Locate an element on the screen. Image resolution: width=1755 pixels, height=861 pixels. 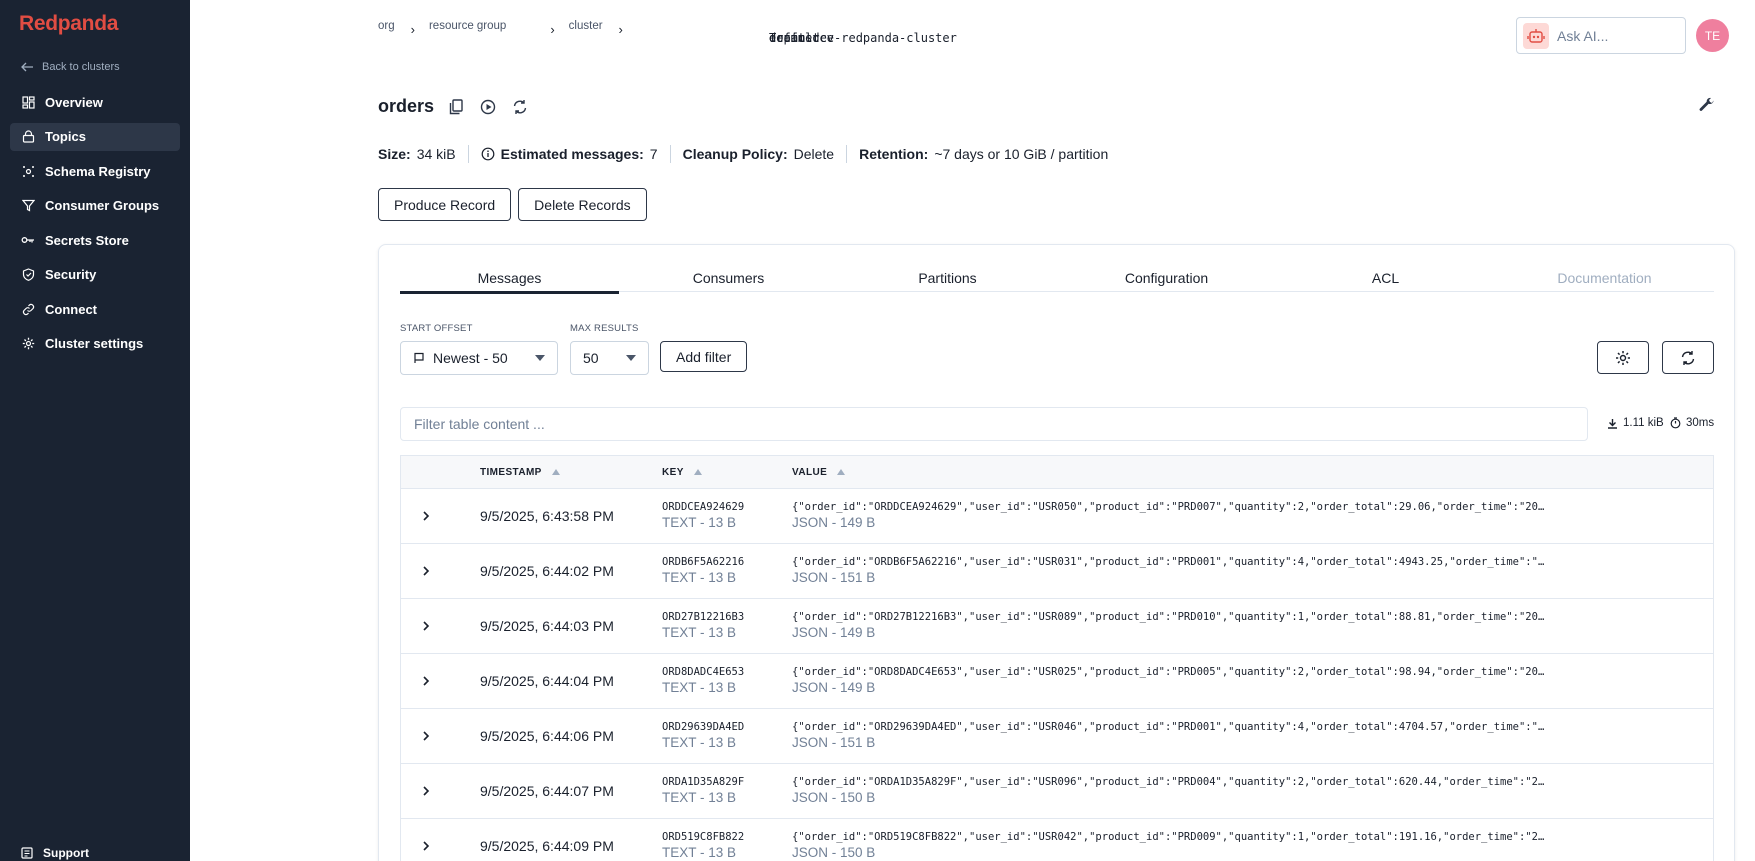
row-key: ORDA1D35A829F TEXT - 13 B is located at coordinates (703, 790).